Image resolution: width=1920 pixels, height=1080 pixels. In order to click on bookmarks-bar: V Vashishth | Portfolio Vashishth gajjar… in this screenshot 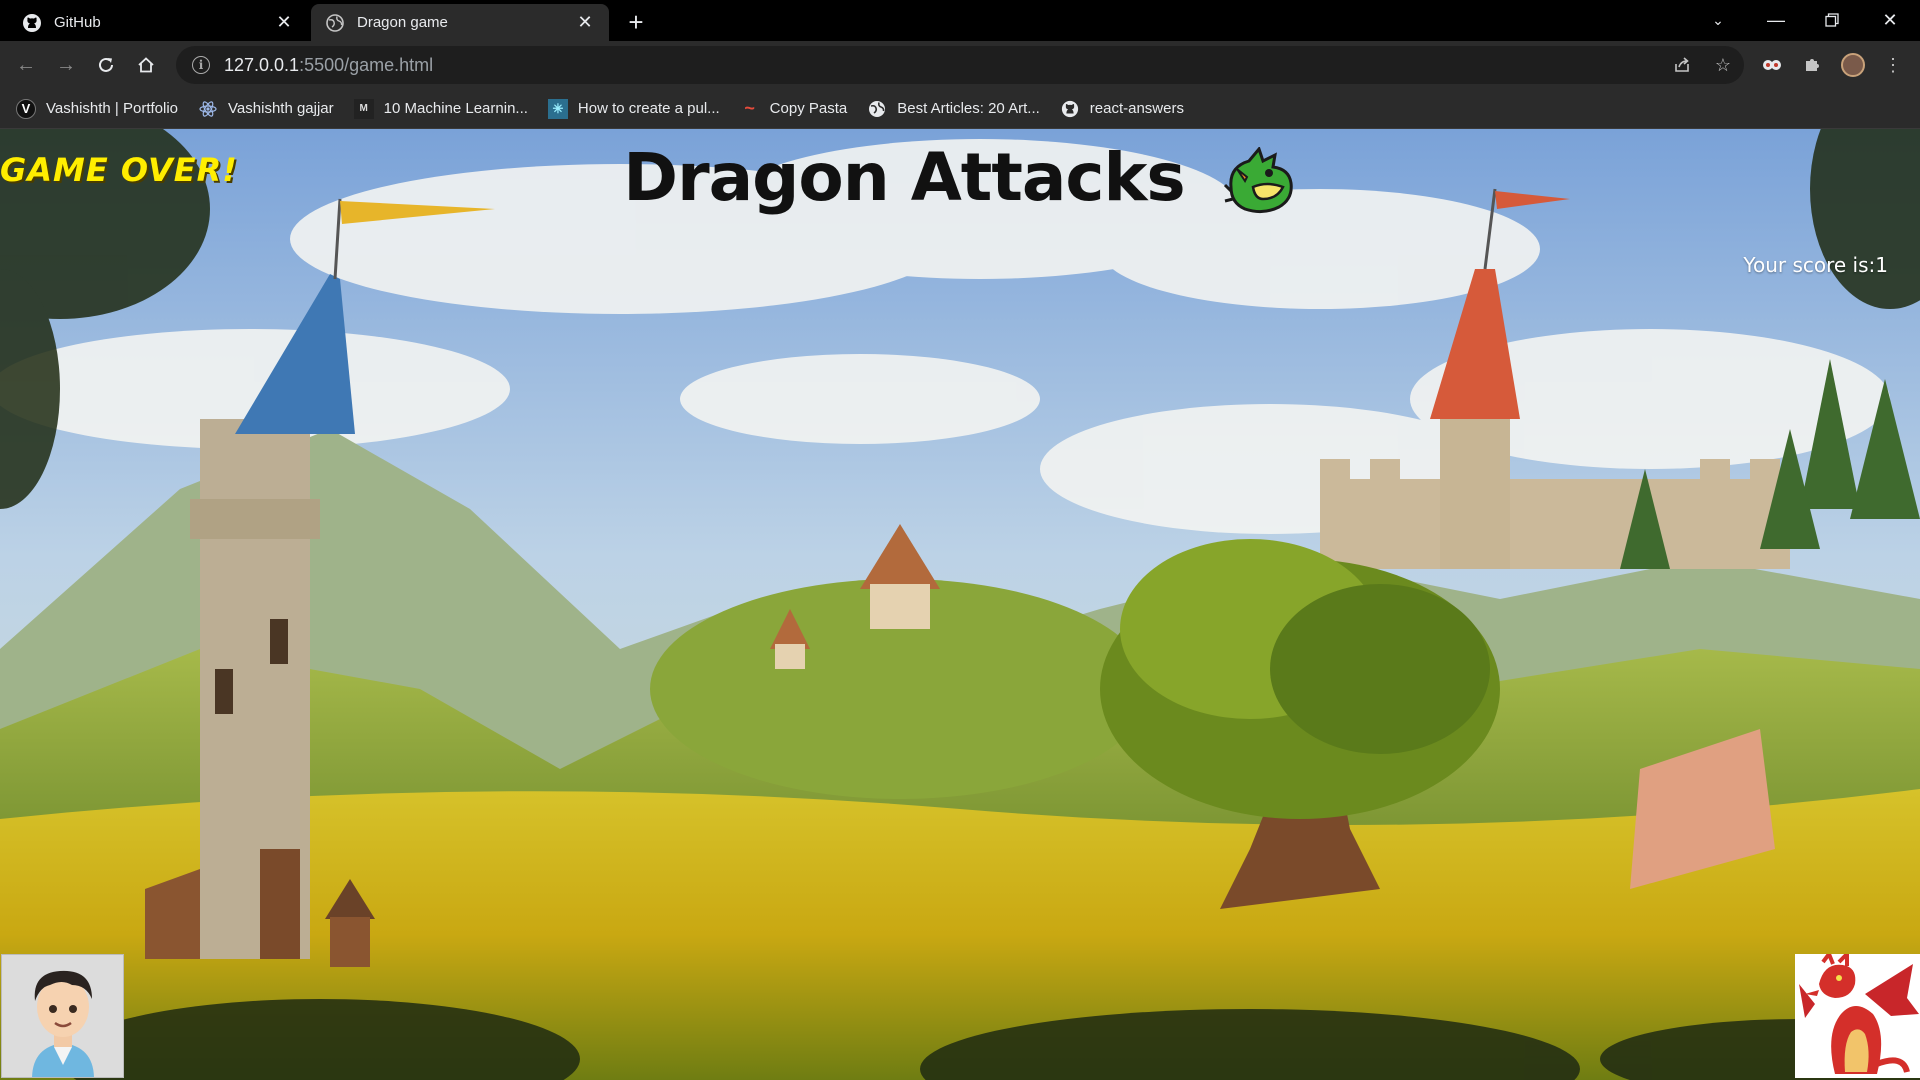, I will do `click(960, 109)`.